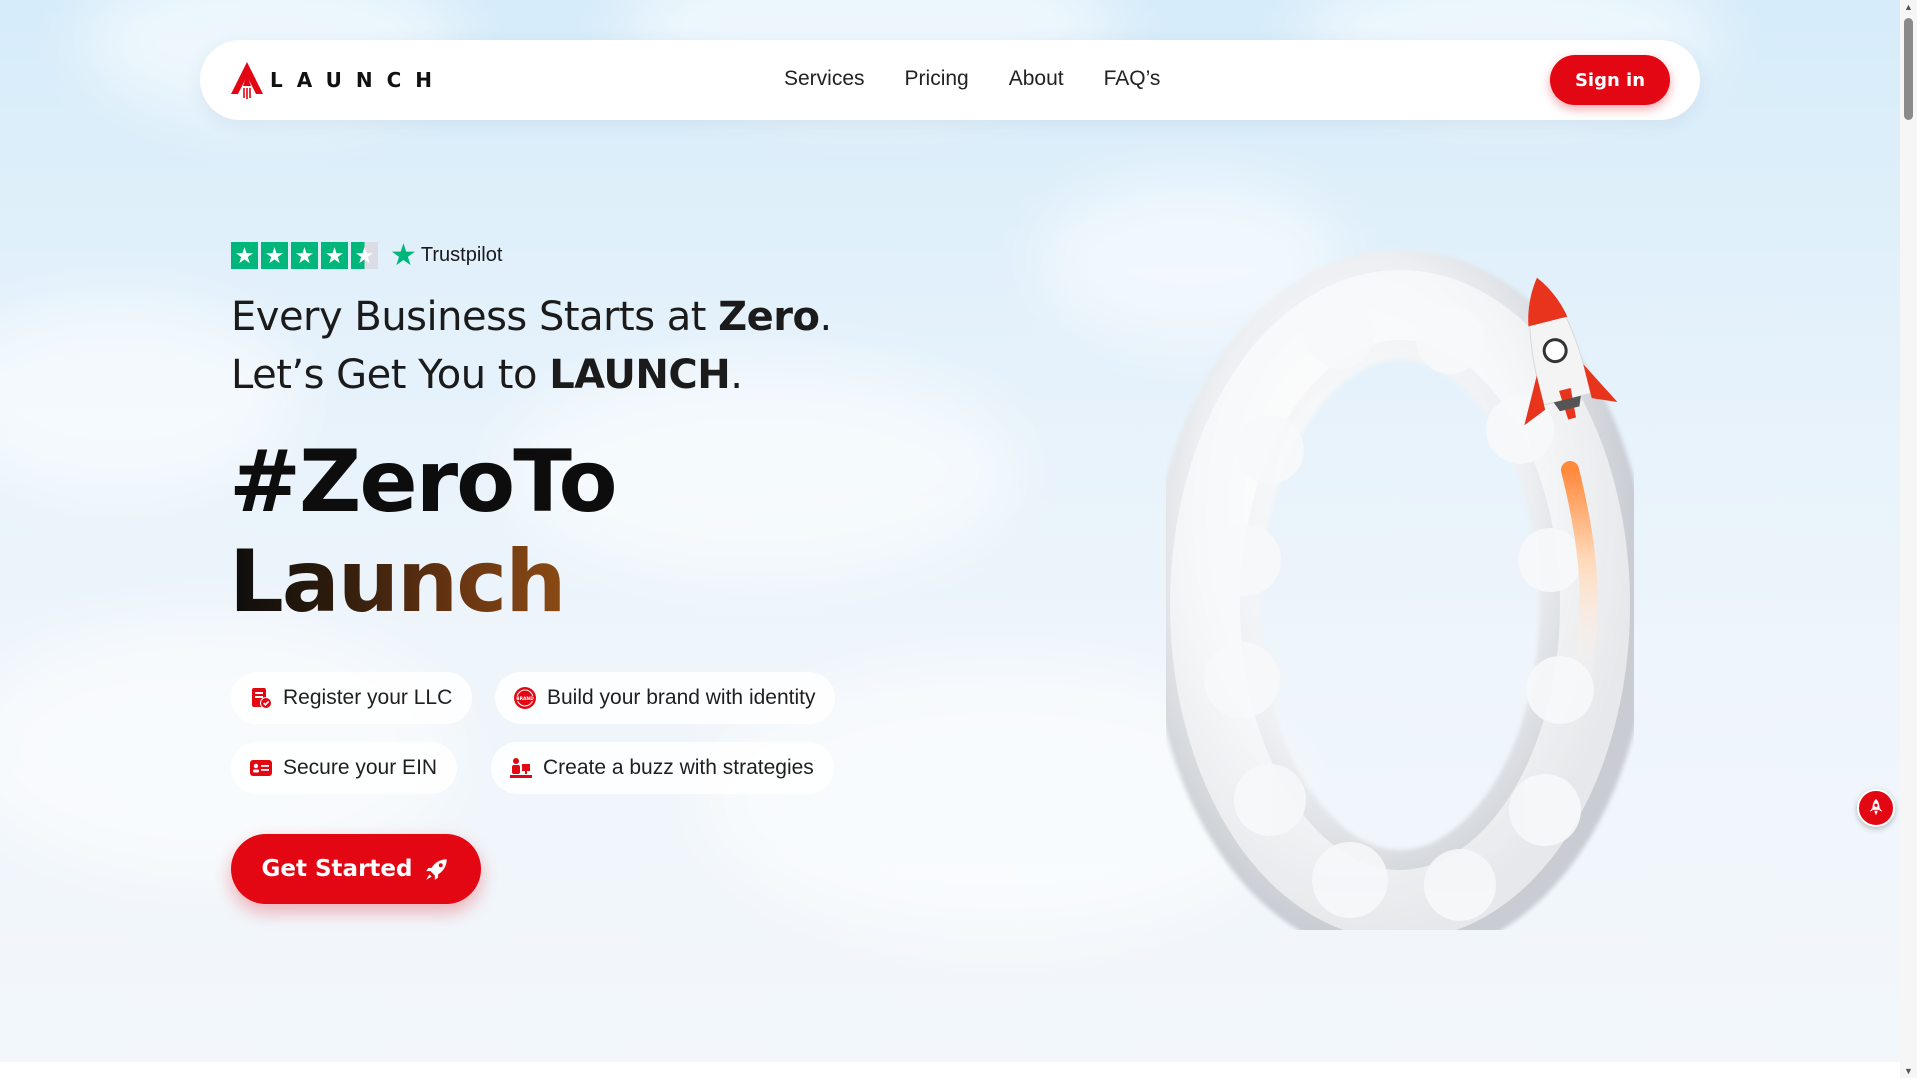 Image resolution: width=1917 pixels, height=1078 pixels. I want to click on tagline-emphasis: LAUNCH, so click(640, 375).